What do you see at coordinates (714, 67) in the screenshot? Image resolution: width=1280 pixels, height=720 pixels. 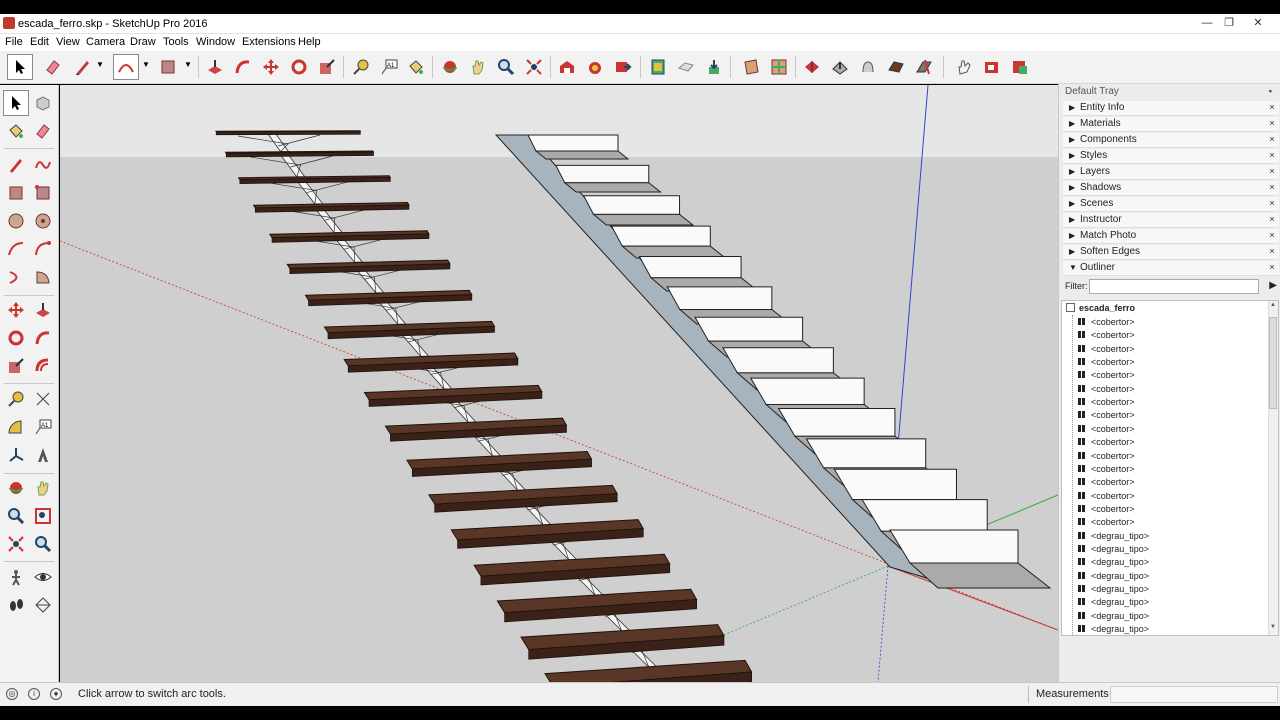 I see `solid-union-icon` at bounding box center [714, 67].